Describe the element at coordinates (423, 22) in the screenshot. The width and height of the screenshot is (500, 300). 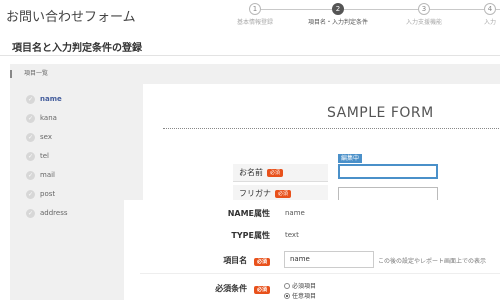
I see `step-label: 入力支援機能` at that location.